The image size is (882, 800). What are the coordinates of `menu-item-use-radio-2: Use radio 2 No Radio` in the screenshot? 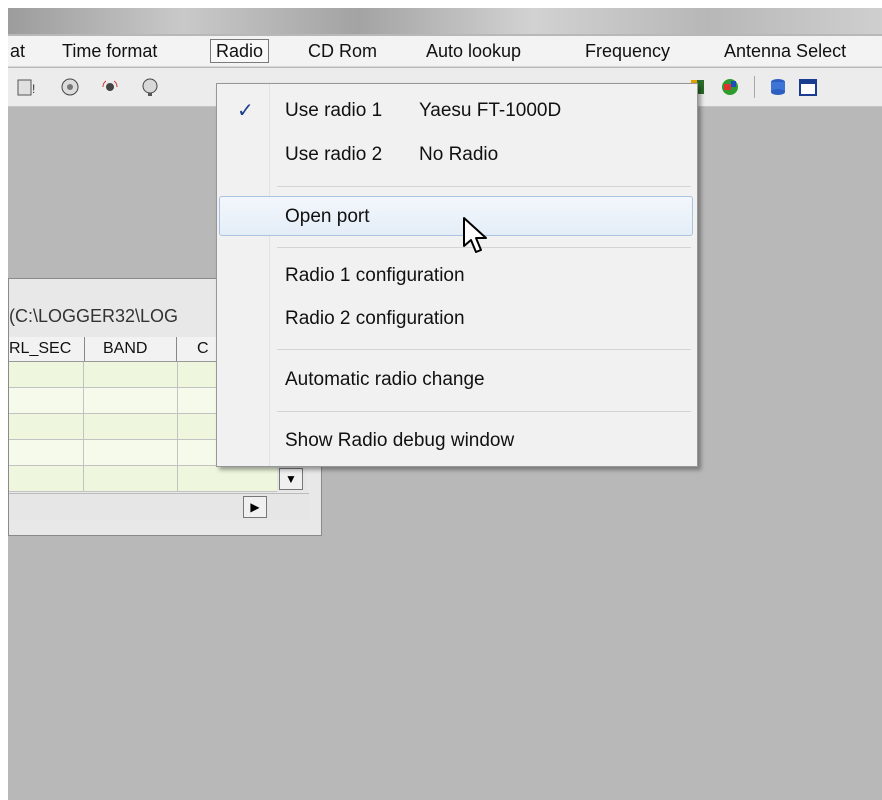 It's located at (456, 155).